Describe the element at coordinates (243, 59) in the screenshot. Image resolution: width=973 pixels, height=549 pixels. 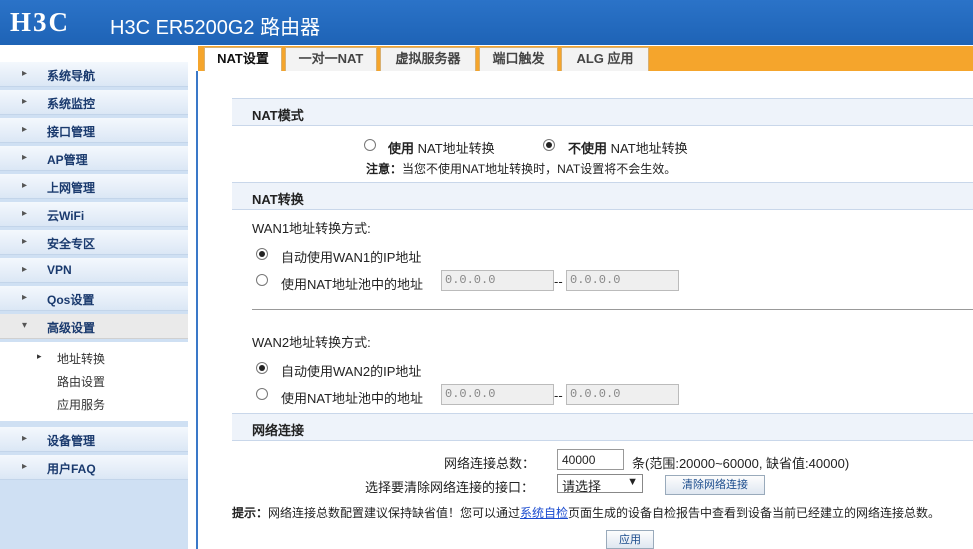
I see `tab-nat-settings: NAT设置` at that location.